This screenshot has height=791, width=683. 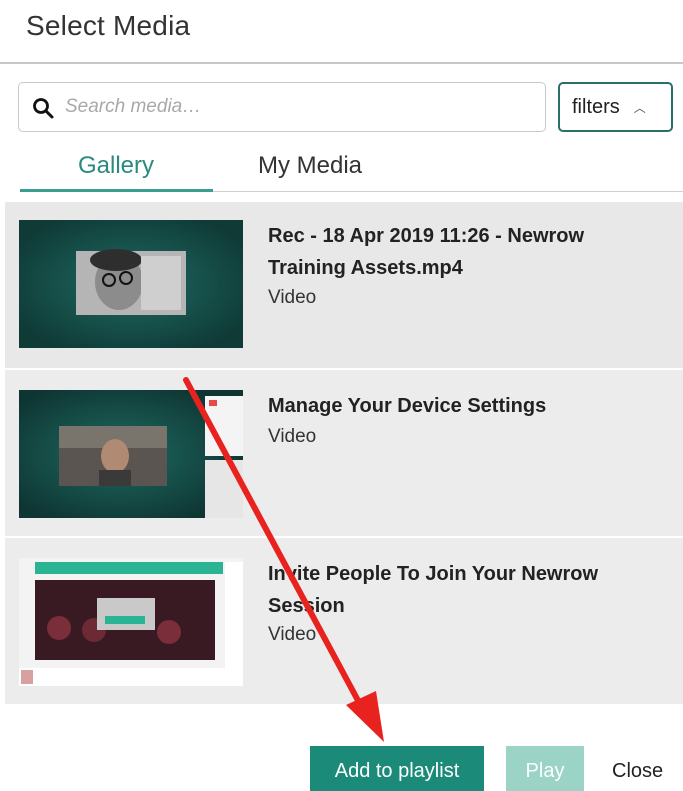 I want to click on dialog-footer: Add to playlist Play Close, so click(x=341, y=749).